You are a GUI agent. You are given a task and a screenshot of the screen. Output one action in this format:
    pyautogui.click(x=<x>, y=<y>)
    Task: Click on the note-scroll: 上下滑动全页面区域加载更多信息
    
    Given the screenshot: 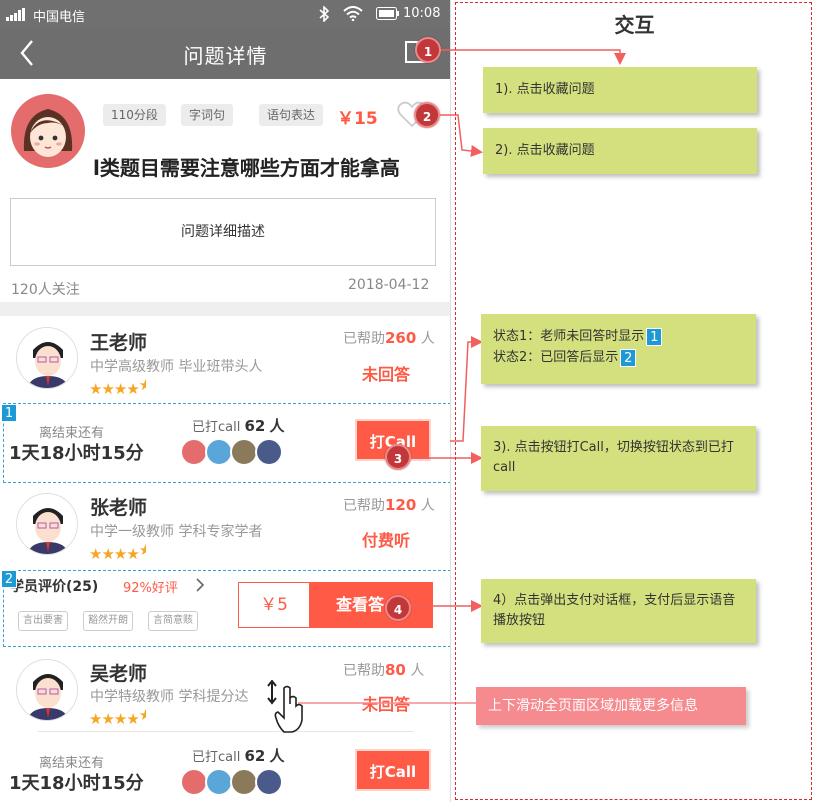 What is the action you would take?
    pyautogui.click(x=611, y=706)
    